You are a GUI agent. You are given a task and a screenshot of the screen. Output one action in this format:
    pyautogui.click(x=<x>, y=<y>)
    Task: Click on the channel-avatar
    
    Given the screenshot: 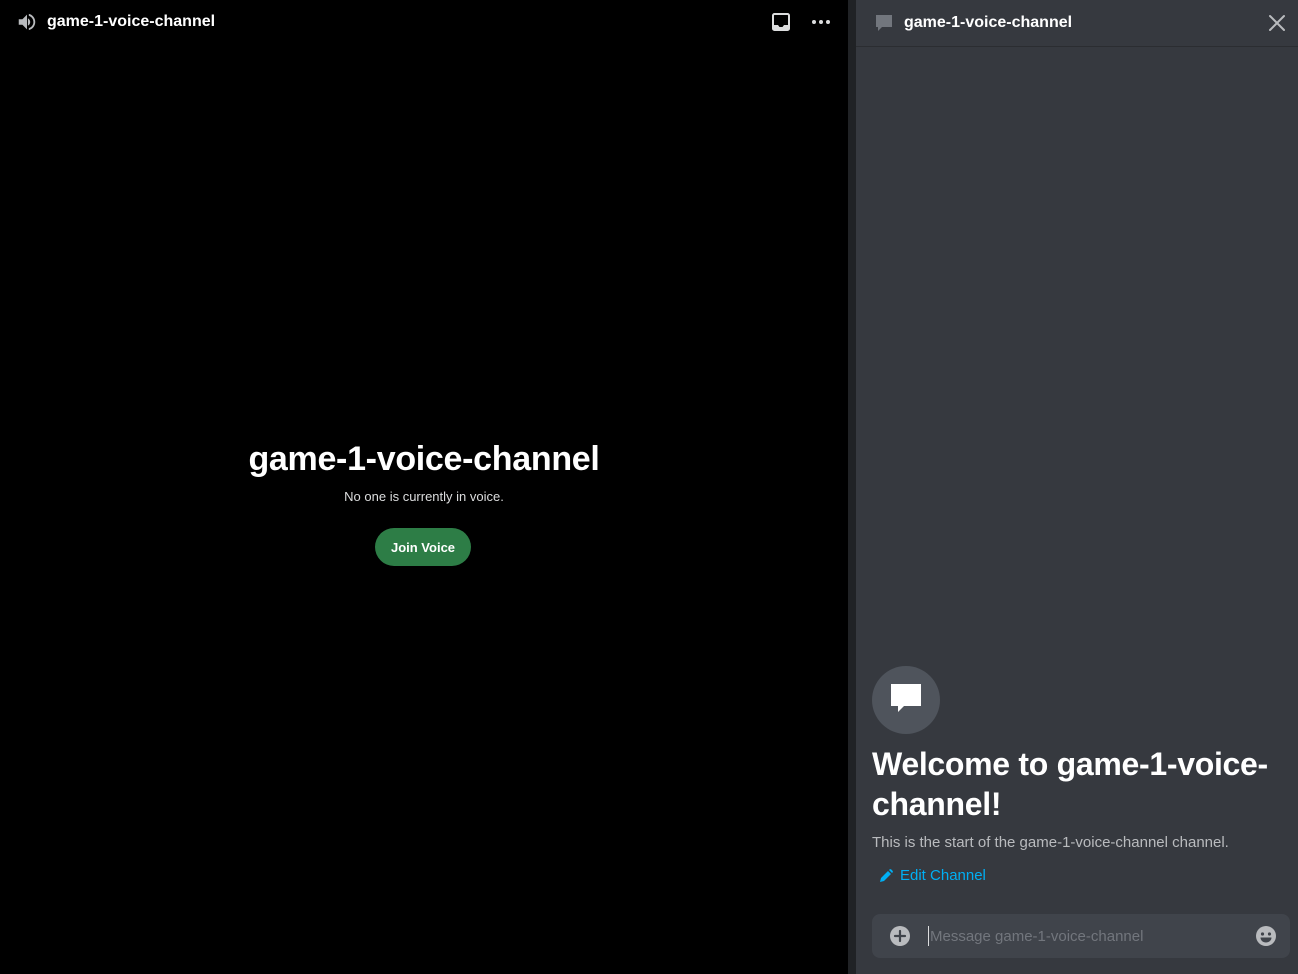 What is the action you would take?
    pyautogui.click(x=906, y=700)
    